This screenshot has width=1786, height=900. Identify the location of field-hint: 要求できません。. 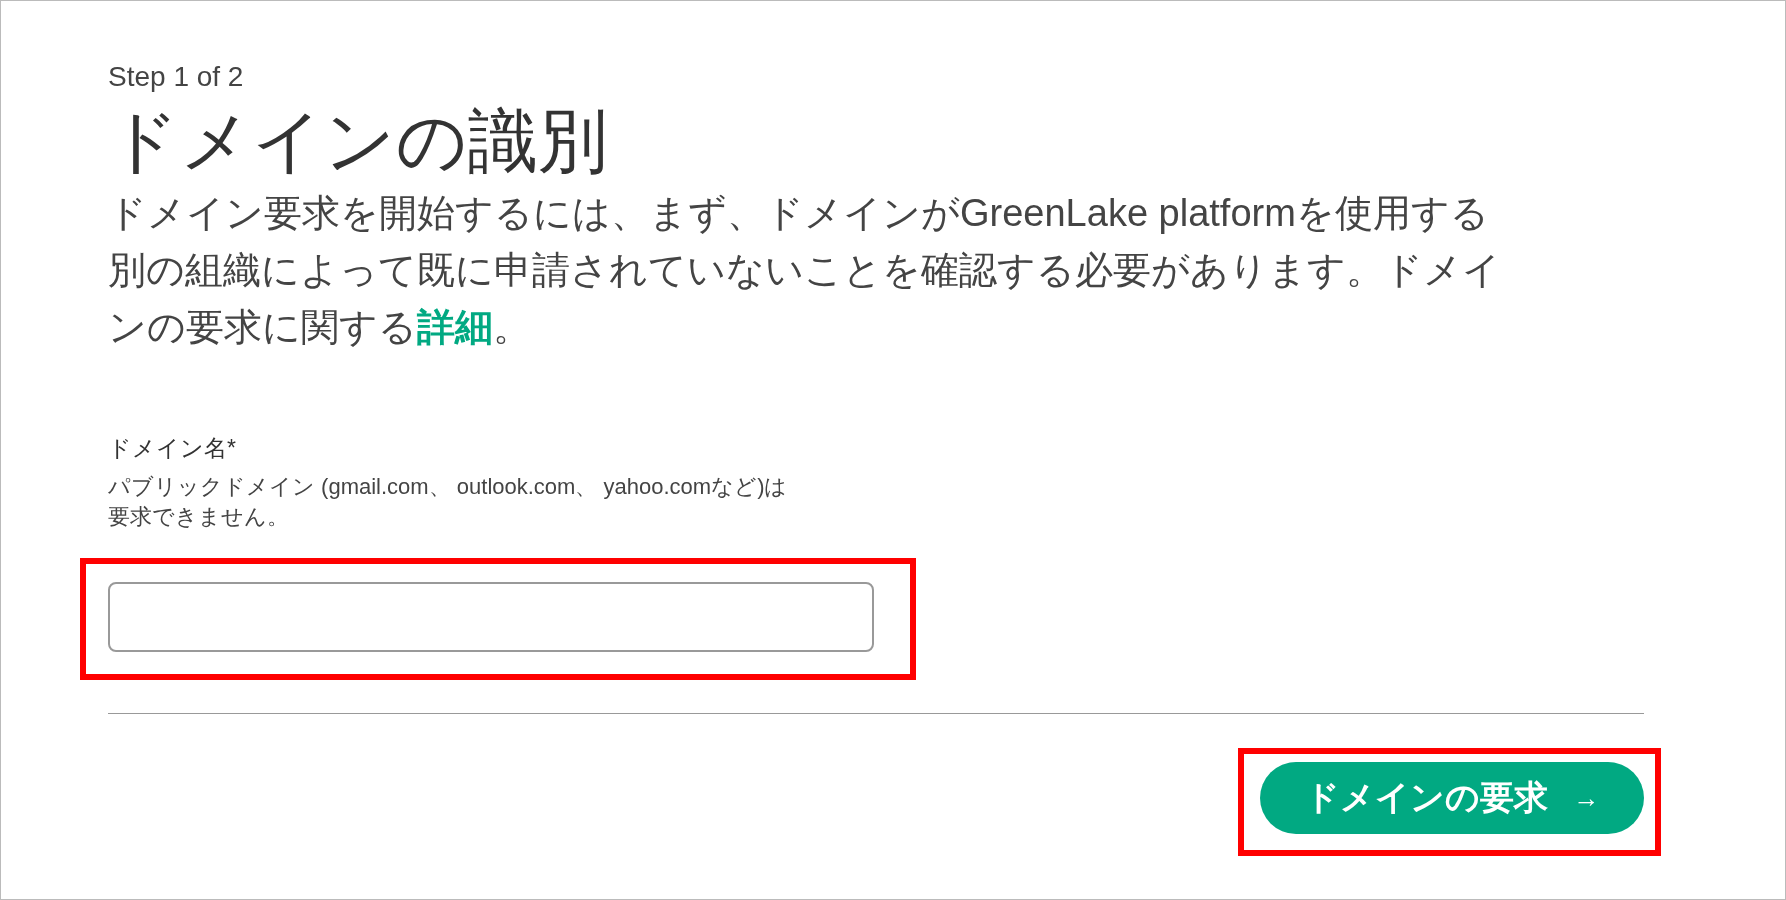
(199, 517).